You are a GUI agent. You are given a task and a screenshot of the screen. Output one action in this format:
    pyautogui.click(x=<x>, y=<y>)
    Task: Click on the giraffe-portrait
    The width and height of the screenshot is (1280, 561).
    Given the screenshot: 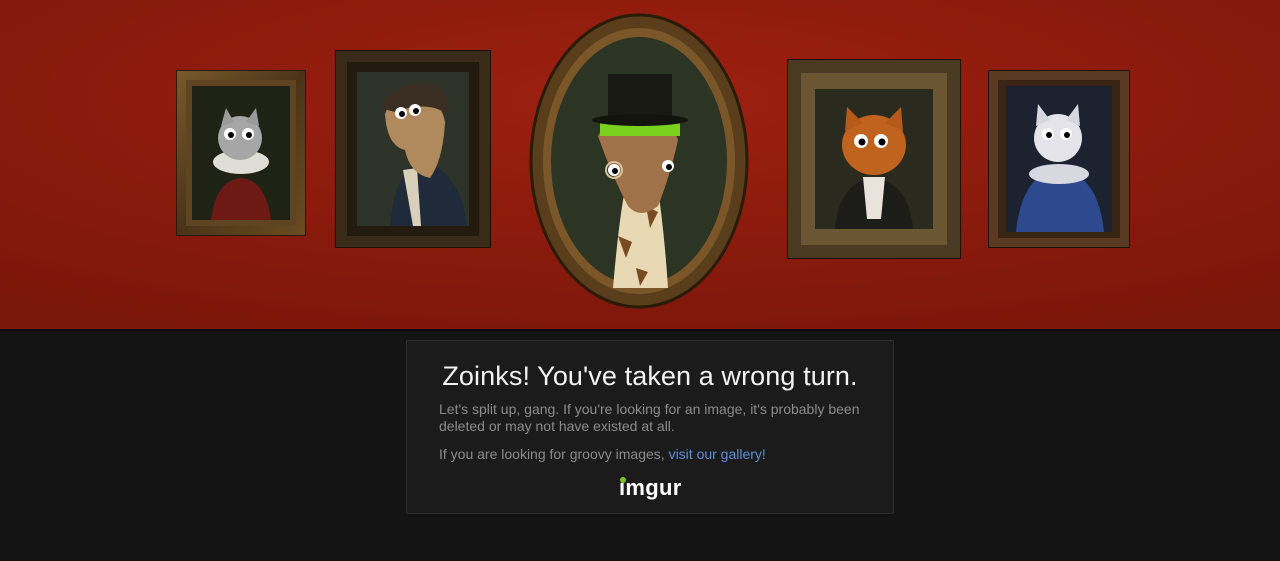 What is the action you would take?
    pyautogui.click(x=639, y=159)
    